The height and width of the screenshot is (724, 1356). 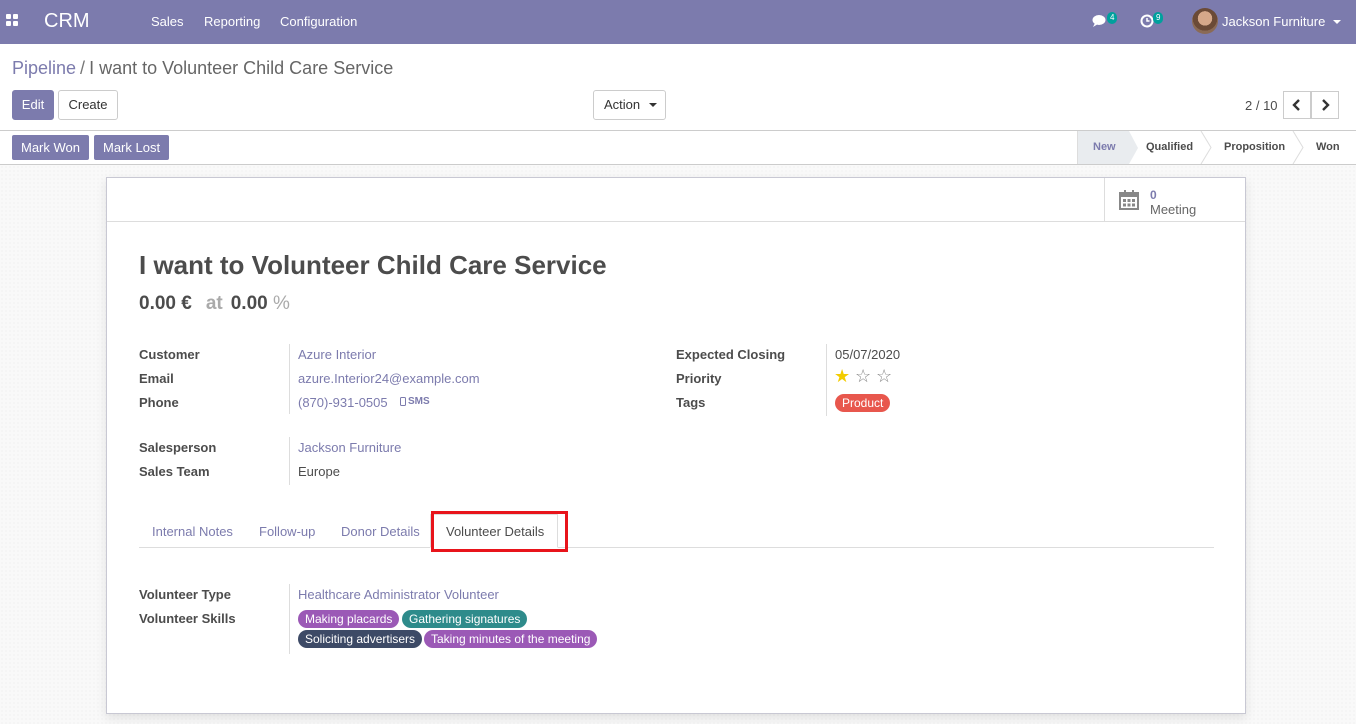 I want to click on customer-field: Azure Interior, so click(x=337, y=354).